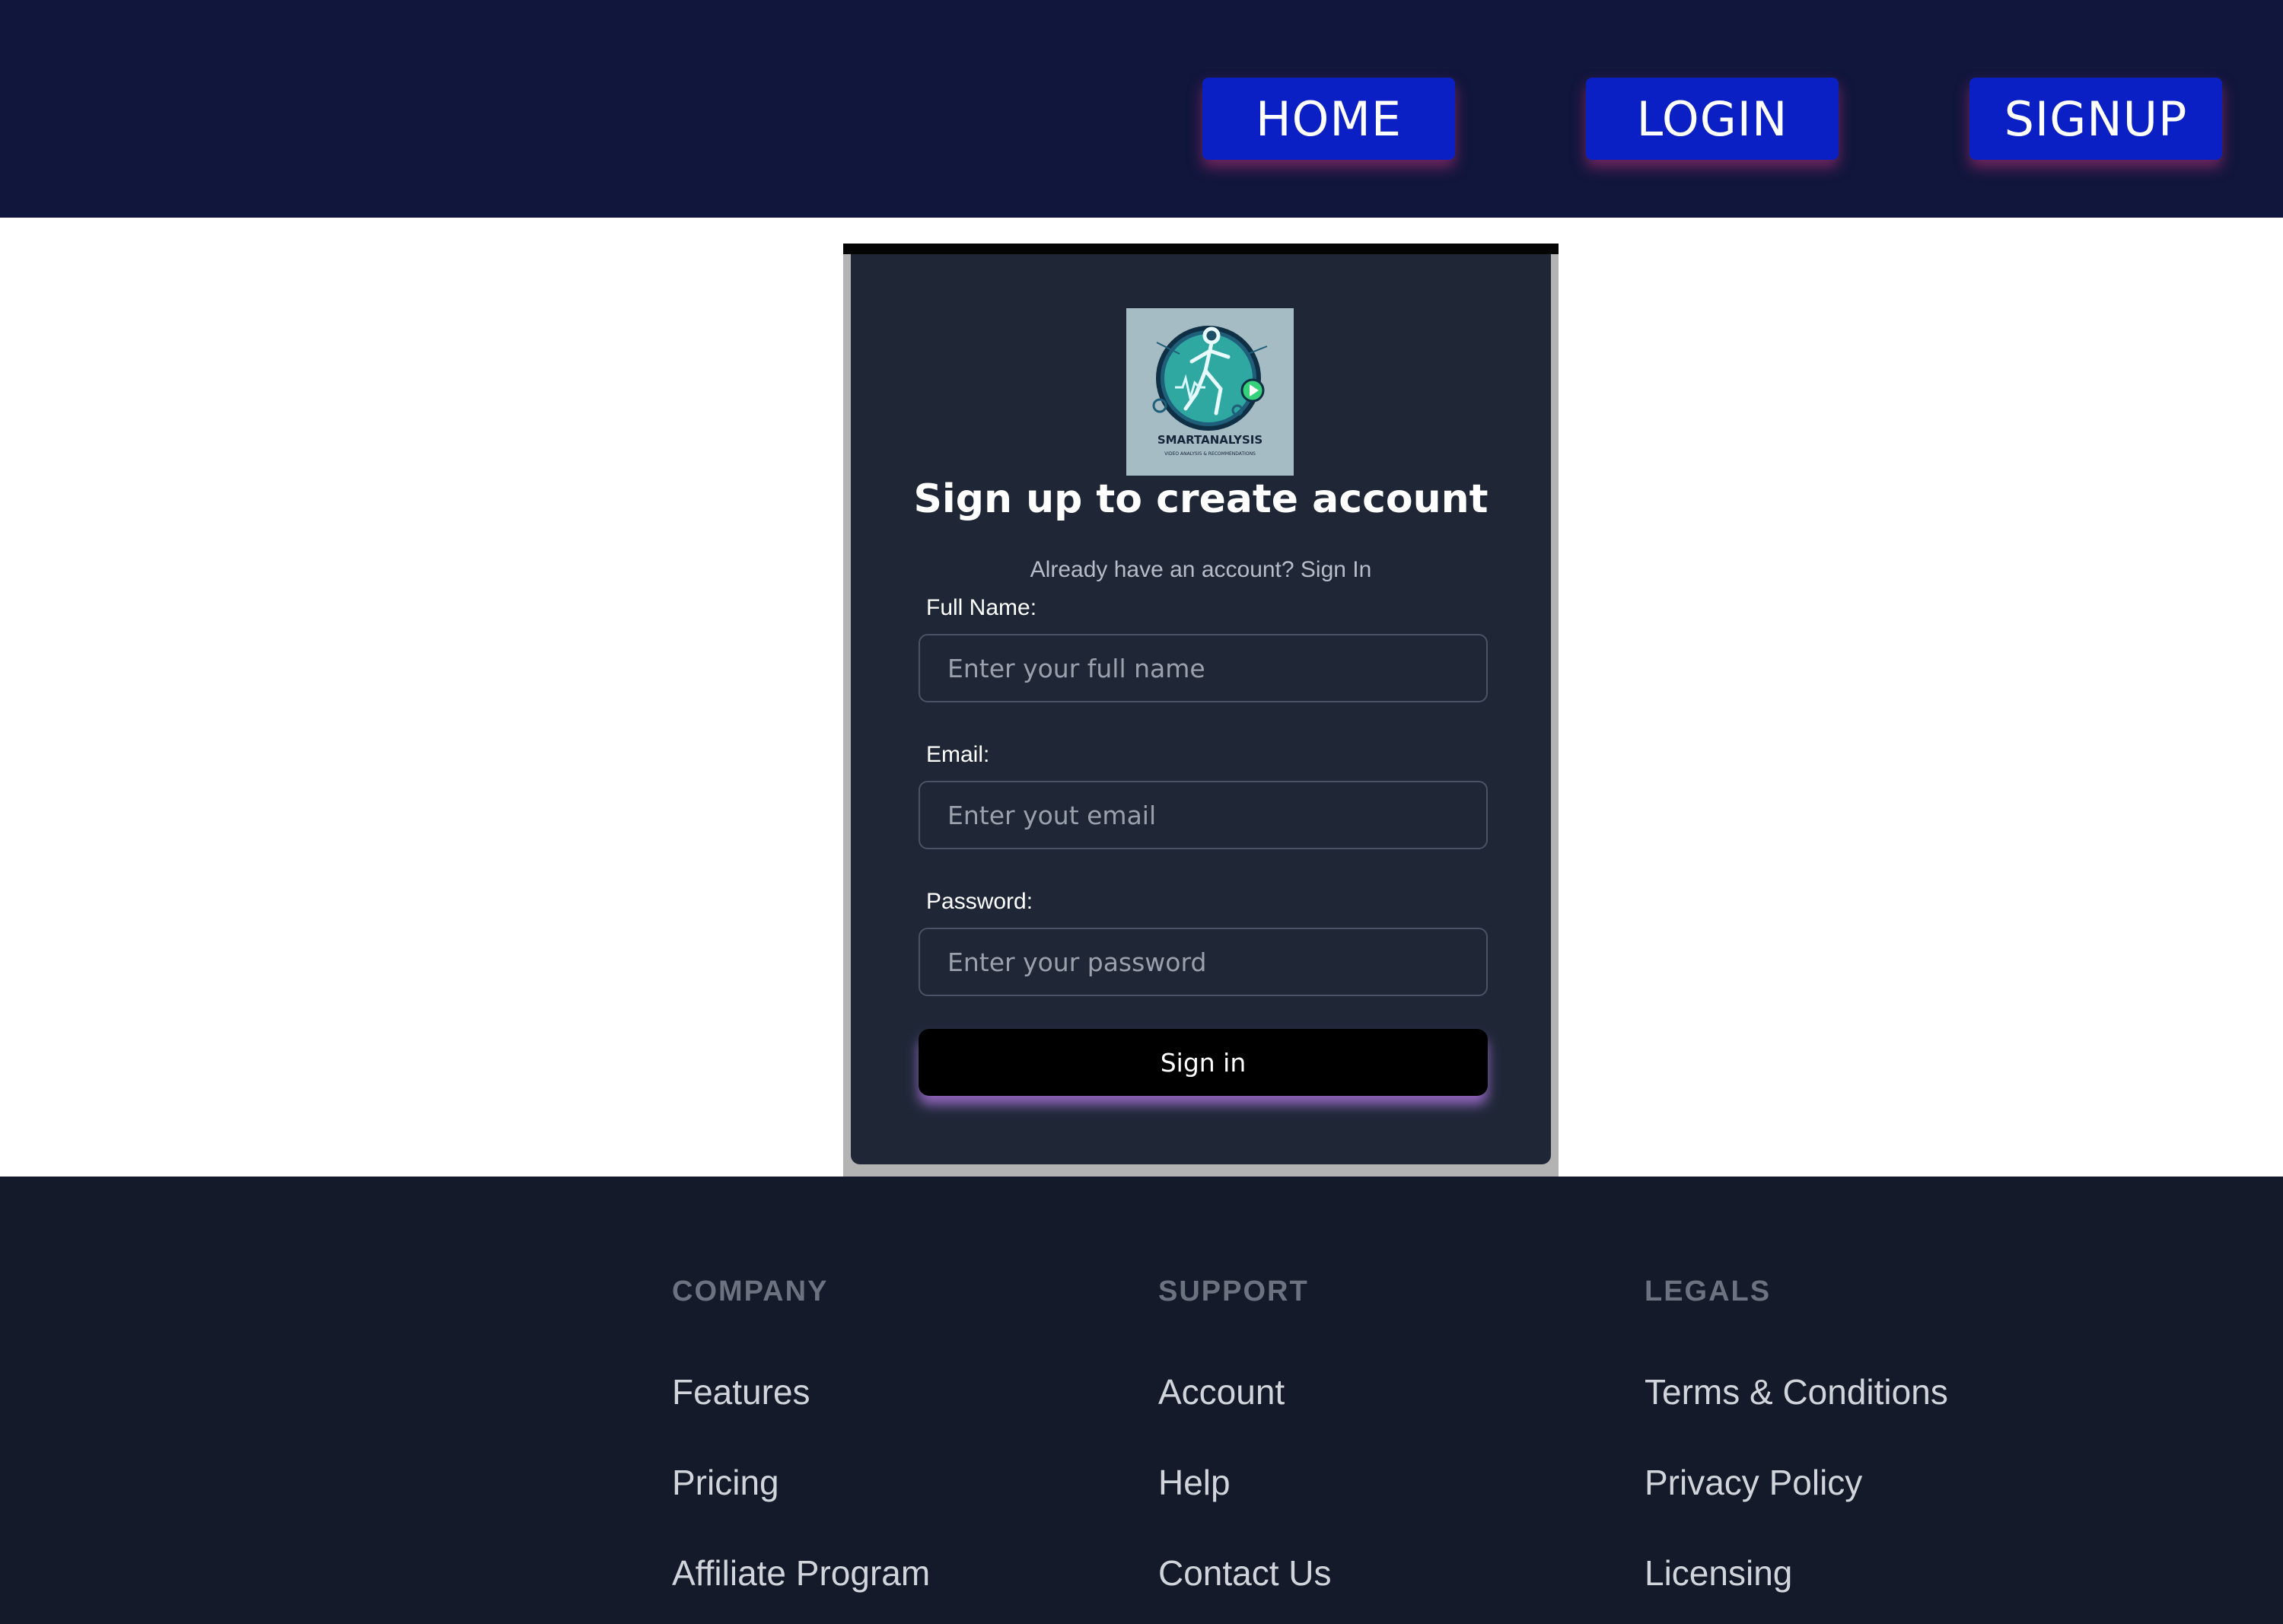 The image size is (2283, 1624). Describe the element at coordinates (2095, 119) in the screenshot. I see `signup-button: SIGNUP` at that location.